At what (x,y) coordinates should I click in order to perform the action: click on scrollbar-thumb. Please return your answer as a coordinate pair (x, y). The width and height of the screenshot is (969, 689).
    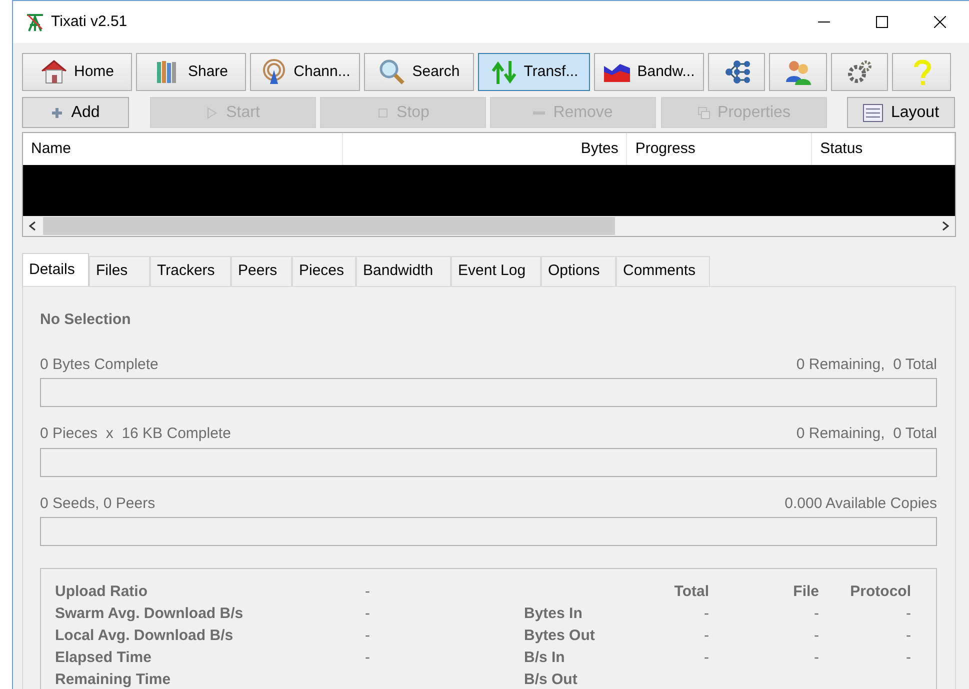
    Looking at the image, I should click on (329, 226).